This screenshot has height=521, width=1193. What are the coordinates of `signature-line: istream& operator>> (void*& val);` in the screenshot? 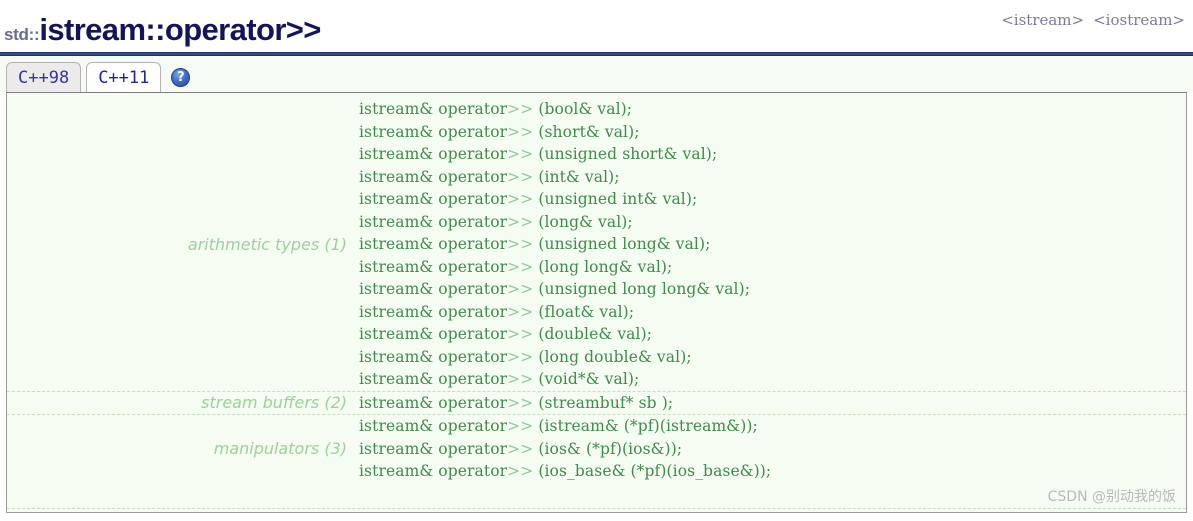 It's located at (772, 379).